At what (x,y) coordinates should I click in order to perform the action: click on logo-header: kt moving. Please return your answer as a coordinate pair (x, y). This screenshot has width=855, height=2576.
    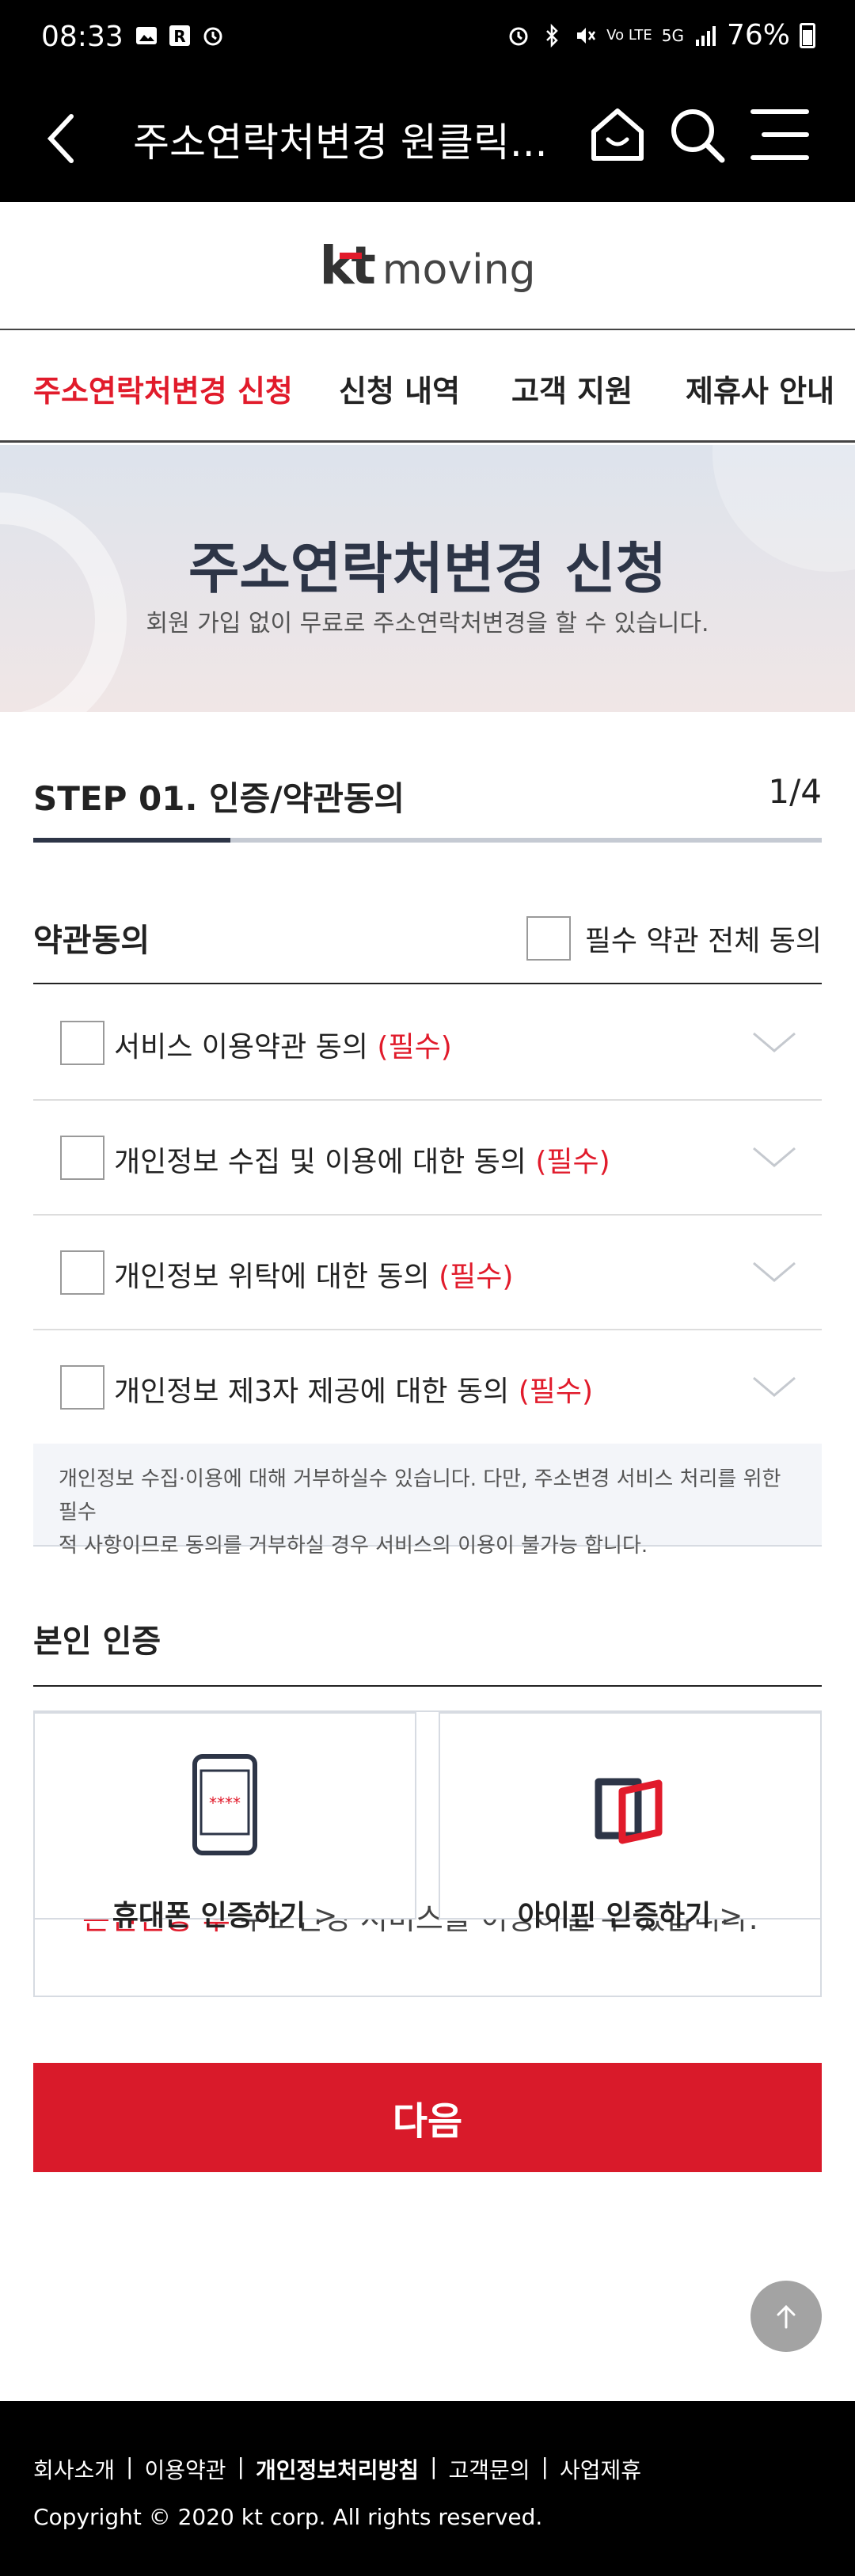
    Looking at the image, I should click on (427, 266).